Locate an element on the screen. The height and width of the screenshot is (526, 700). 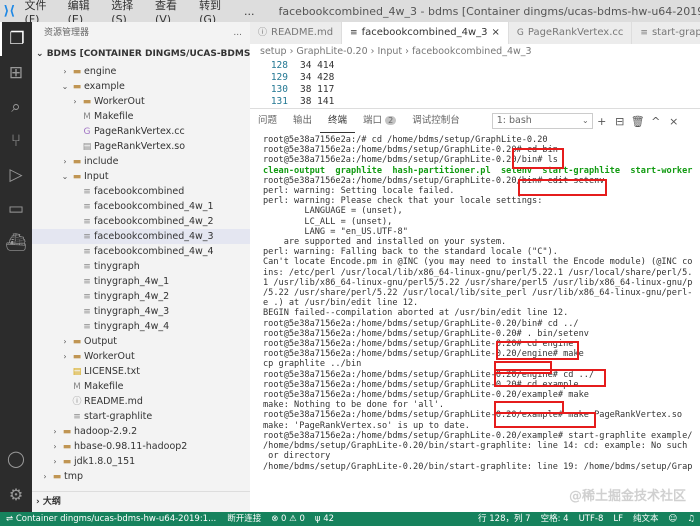
editor-tab: G PageRankVertex.cc is located at coordinates (570, 33).